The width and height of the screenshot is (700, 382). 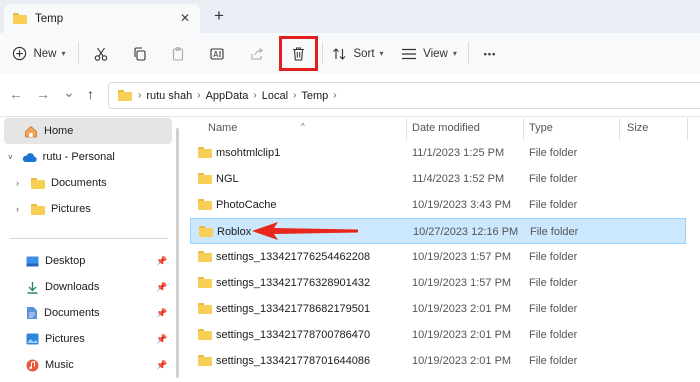 What do you see at coordinates (248, 153) in the screenshot?
I see `file-name: msohtmlclip1` at bounding box center [248, 153].